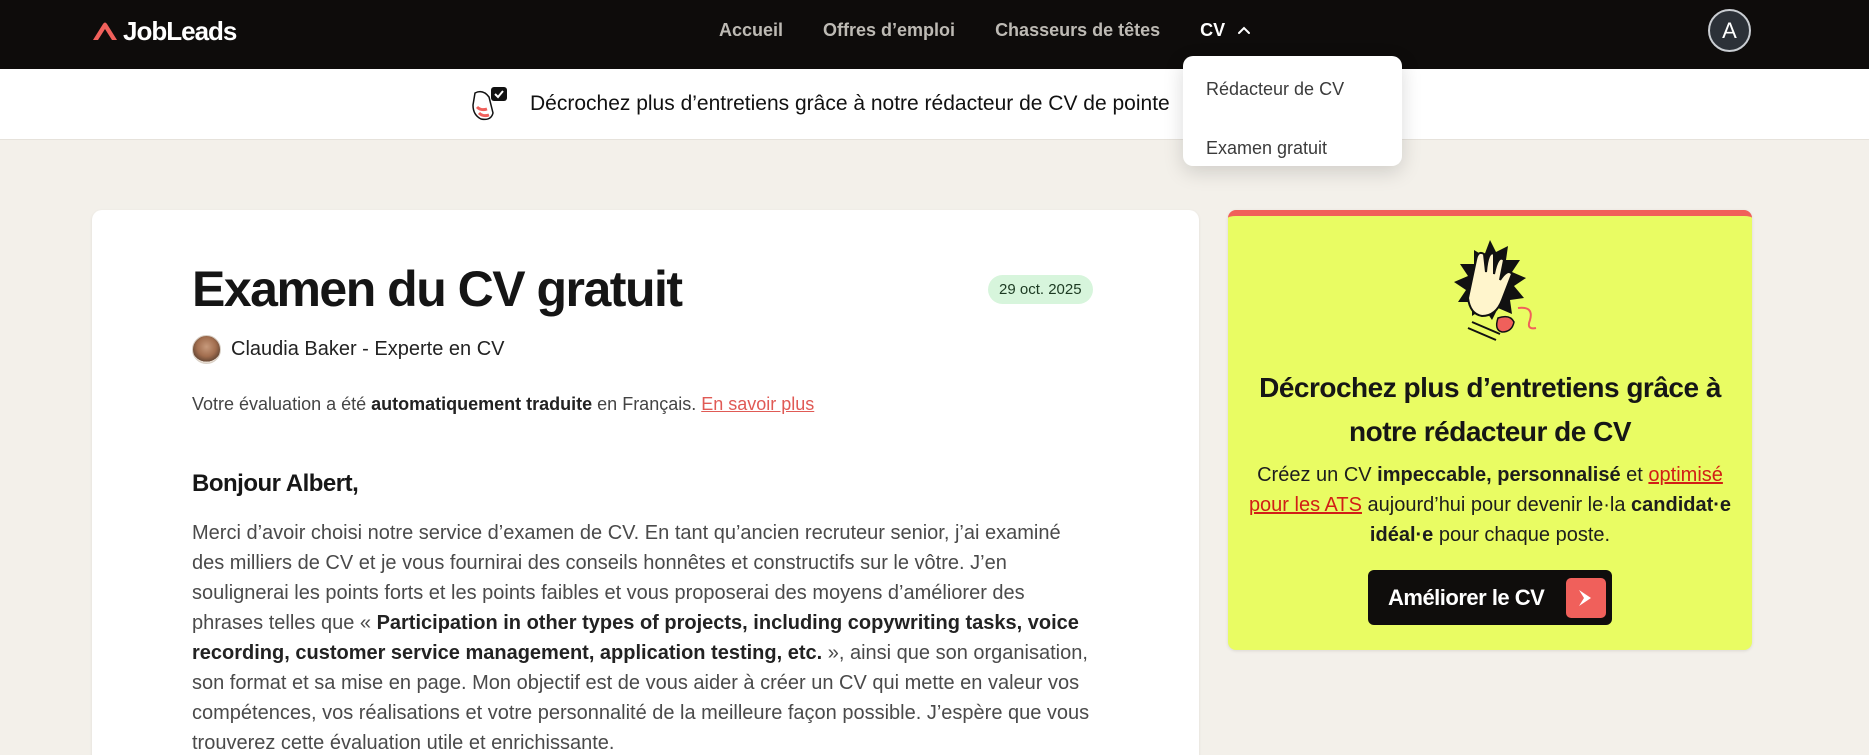 The width and height of the screenshot is (1869, 755). I want to click on logo-icon, so click(105, 31).